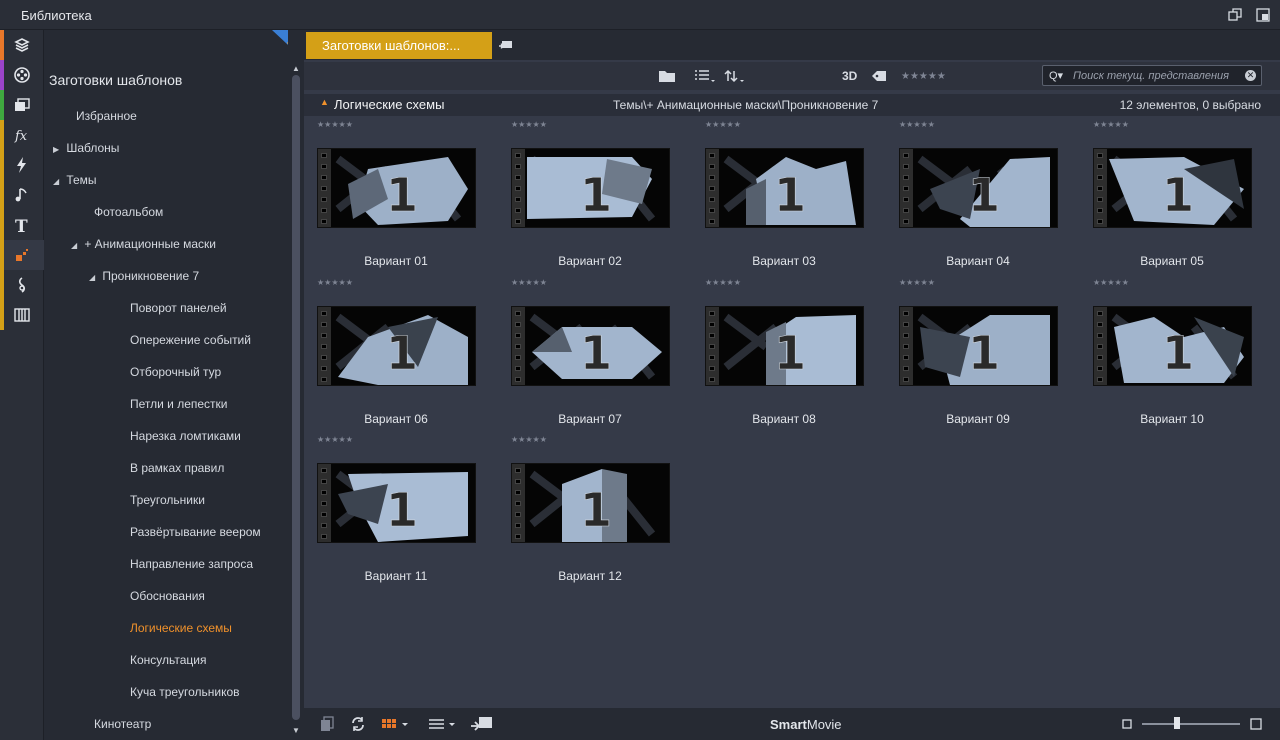 The width and height of the screenshot is (1280, 740). I want to click on restore-icon, so click(1235, 15).